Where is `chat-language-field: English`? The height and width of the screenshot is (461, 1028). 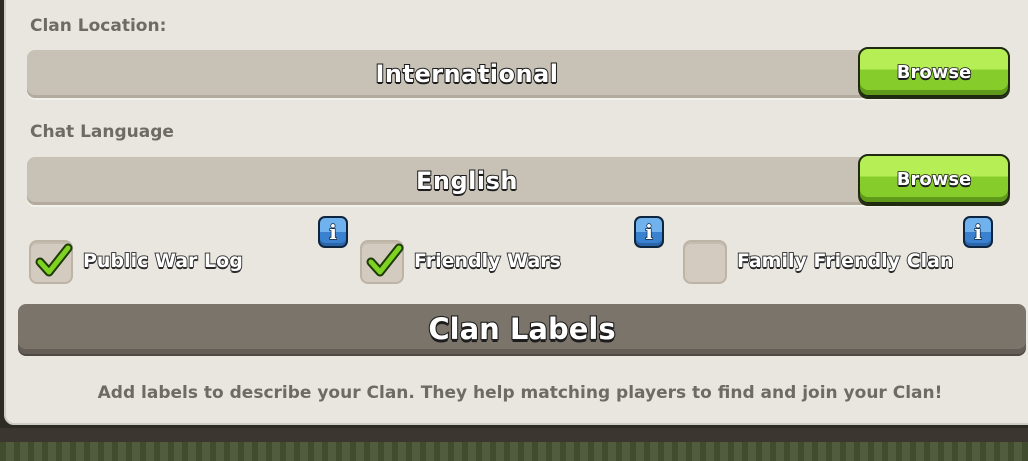 chat-language-field: English is located at coordinates (467, 181).